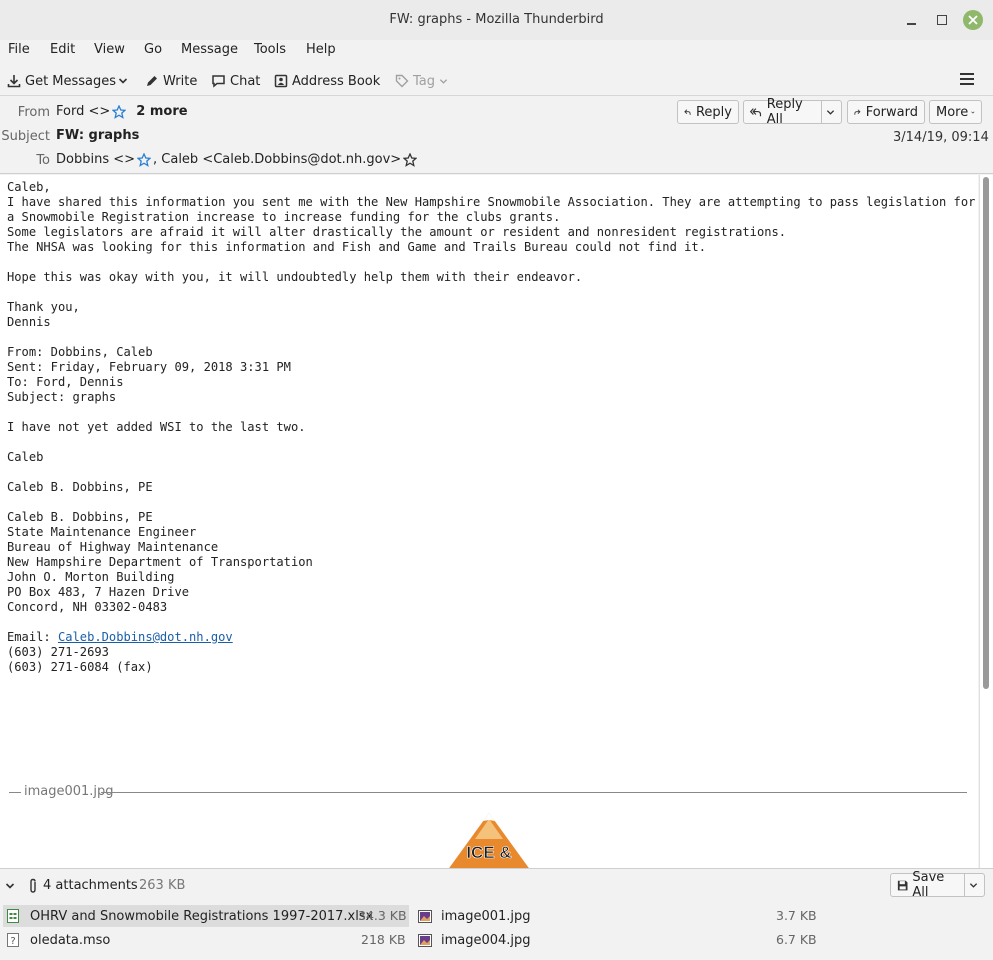 The height and width of the screenshot is (960, 993). Describe the element at coordinates (796, 915) in the screenshot. I see `attachment-size: 3.7 KB` at that location.